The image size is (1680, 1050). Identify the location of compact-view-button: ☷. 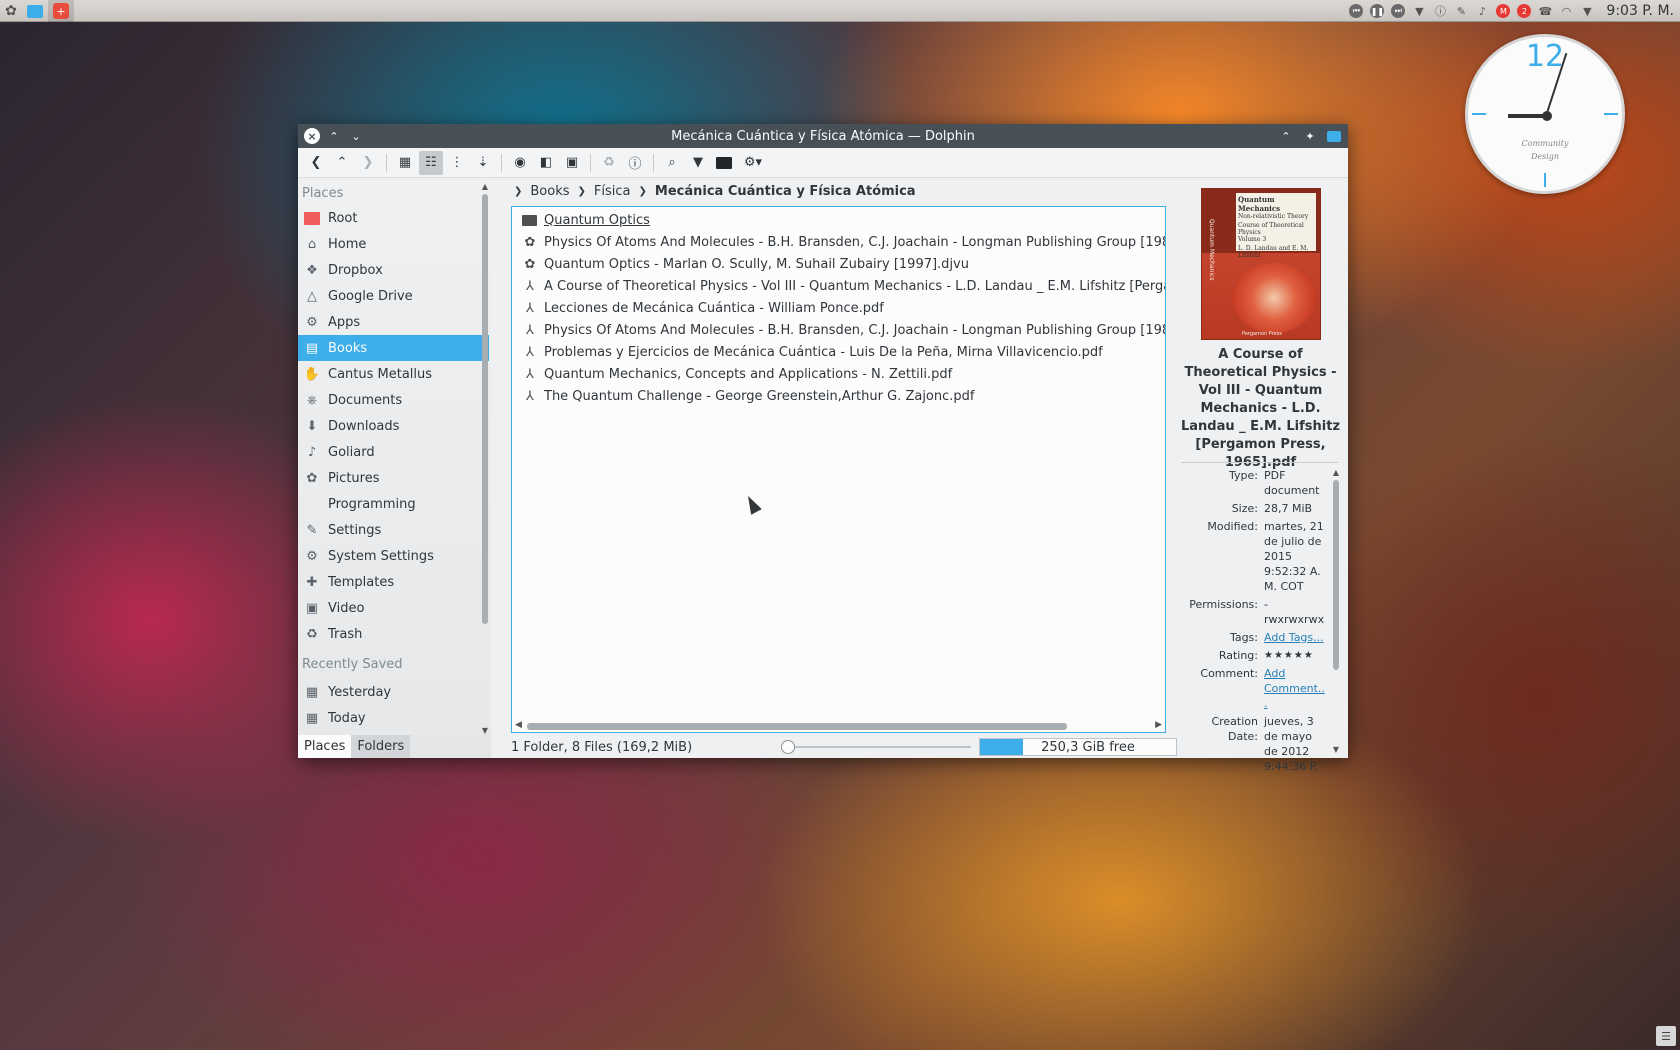
(431, 162).